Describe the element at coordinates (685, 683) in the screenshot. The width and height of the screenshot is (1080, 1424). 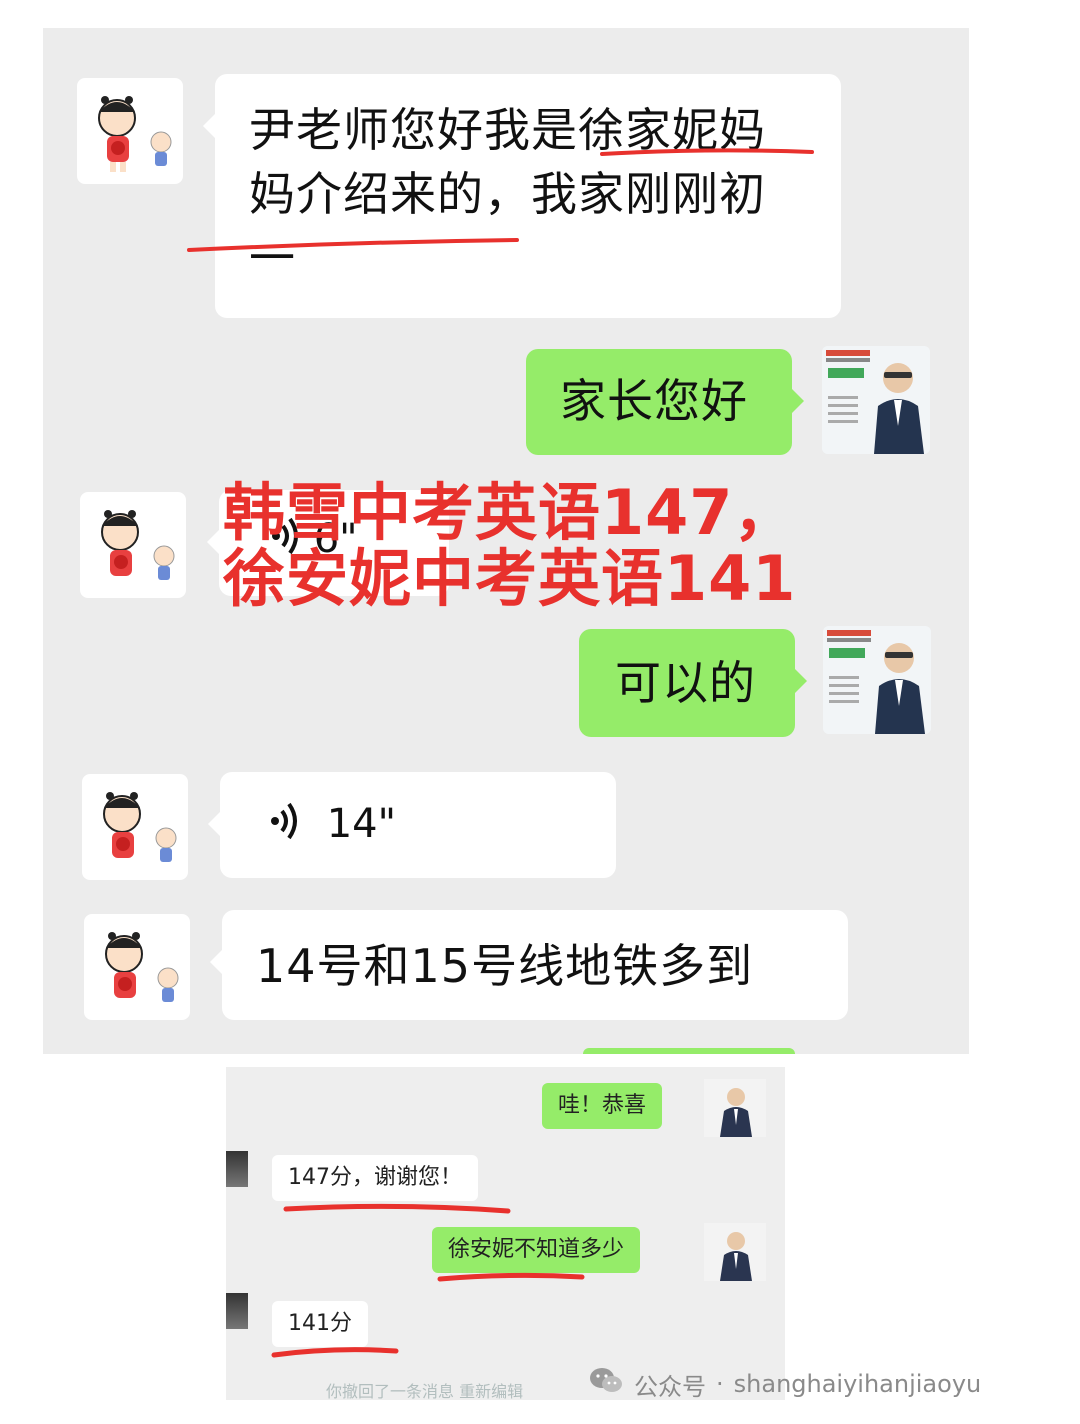
I see `message-text: 可以的` at that location.